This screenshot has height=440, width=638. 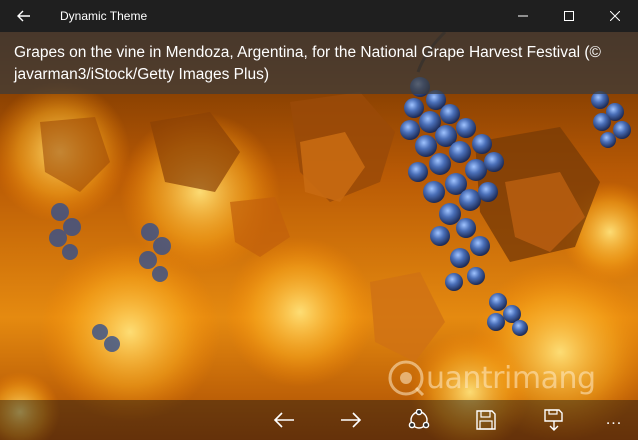 I want to click on previous-icon, so click(x=283, y=420).